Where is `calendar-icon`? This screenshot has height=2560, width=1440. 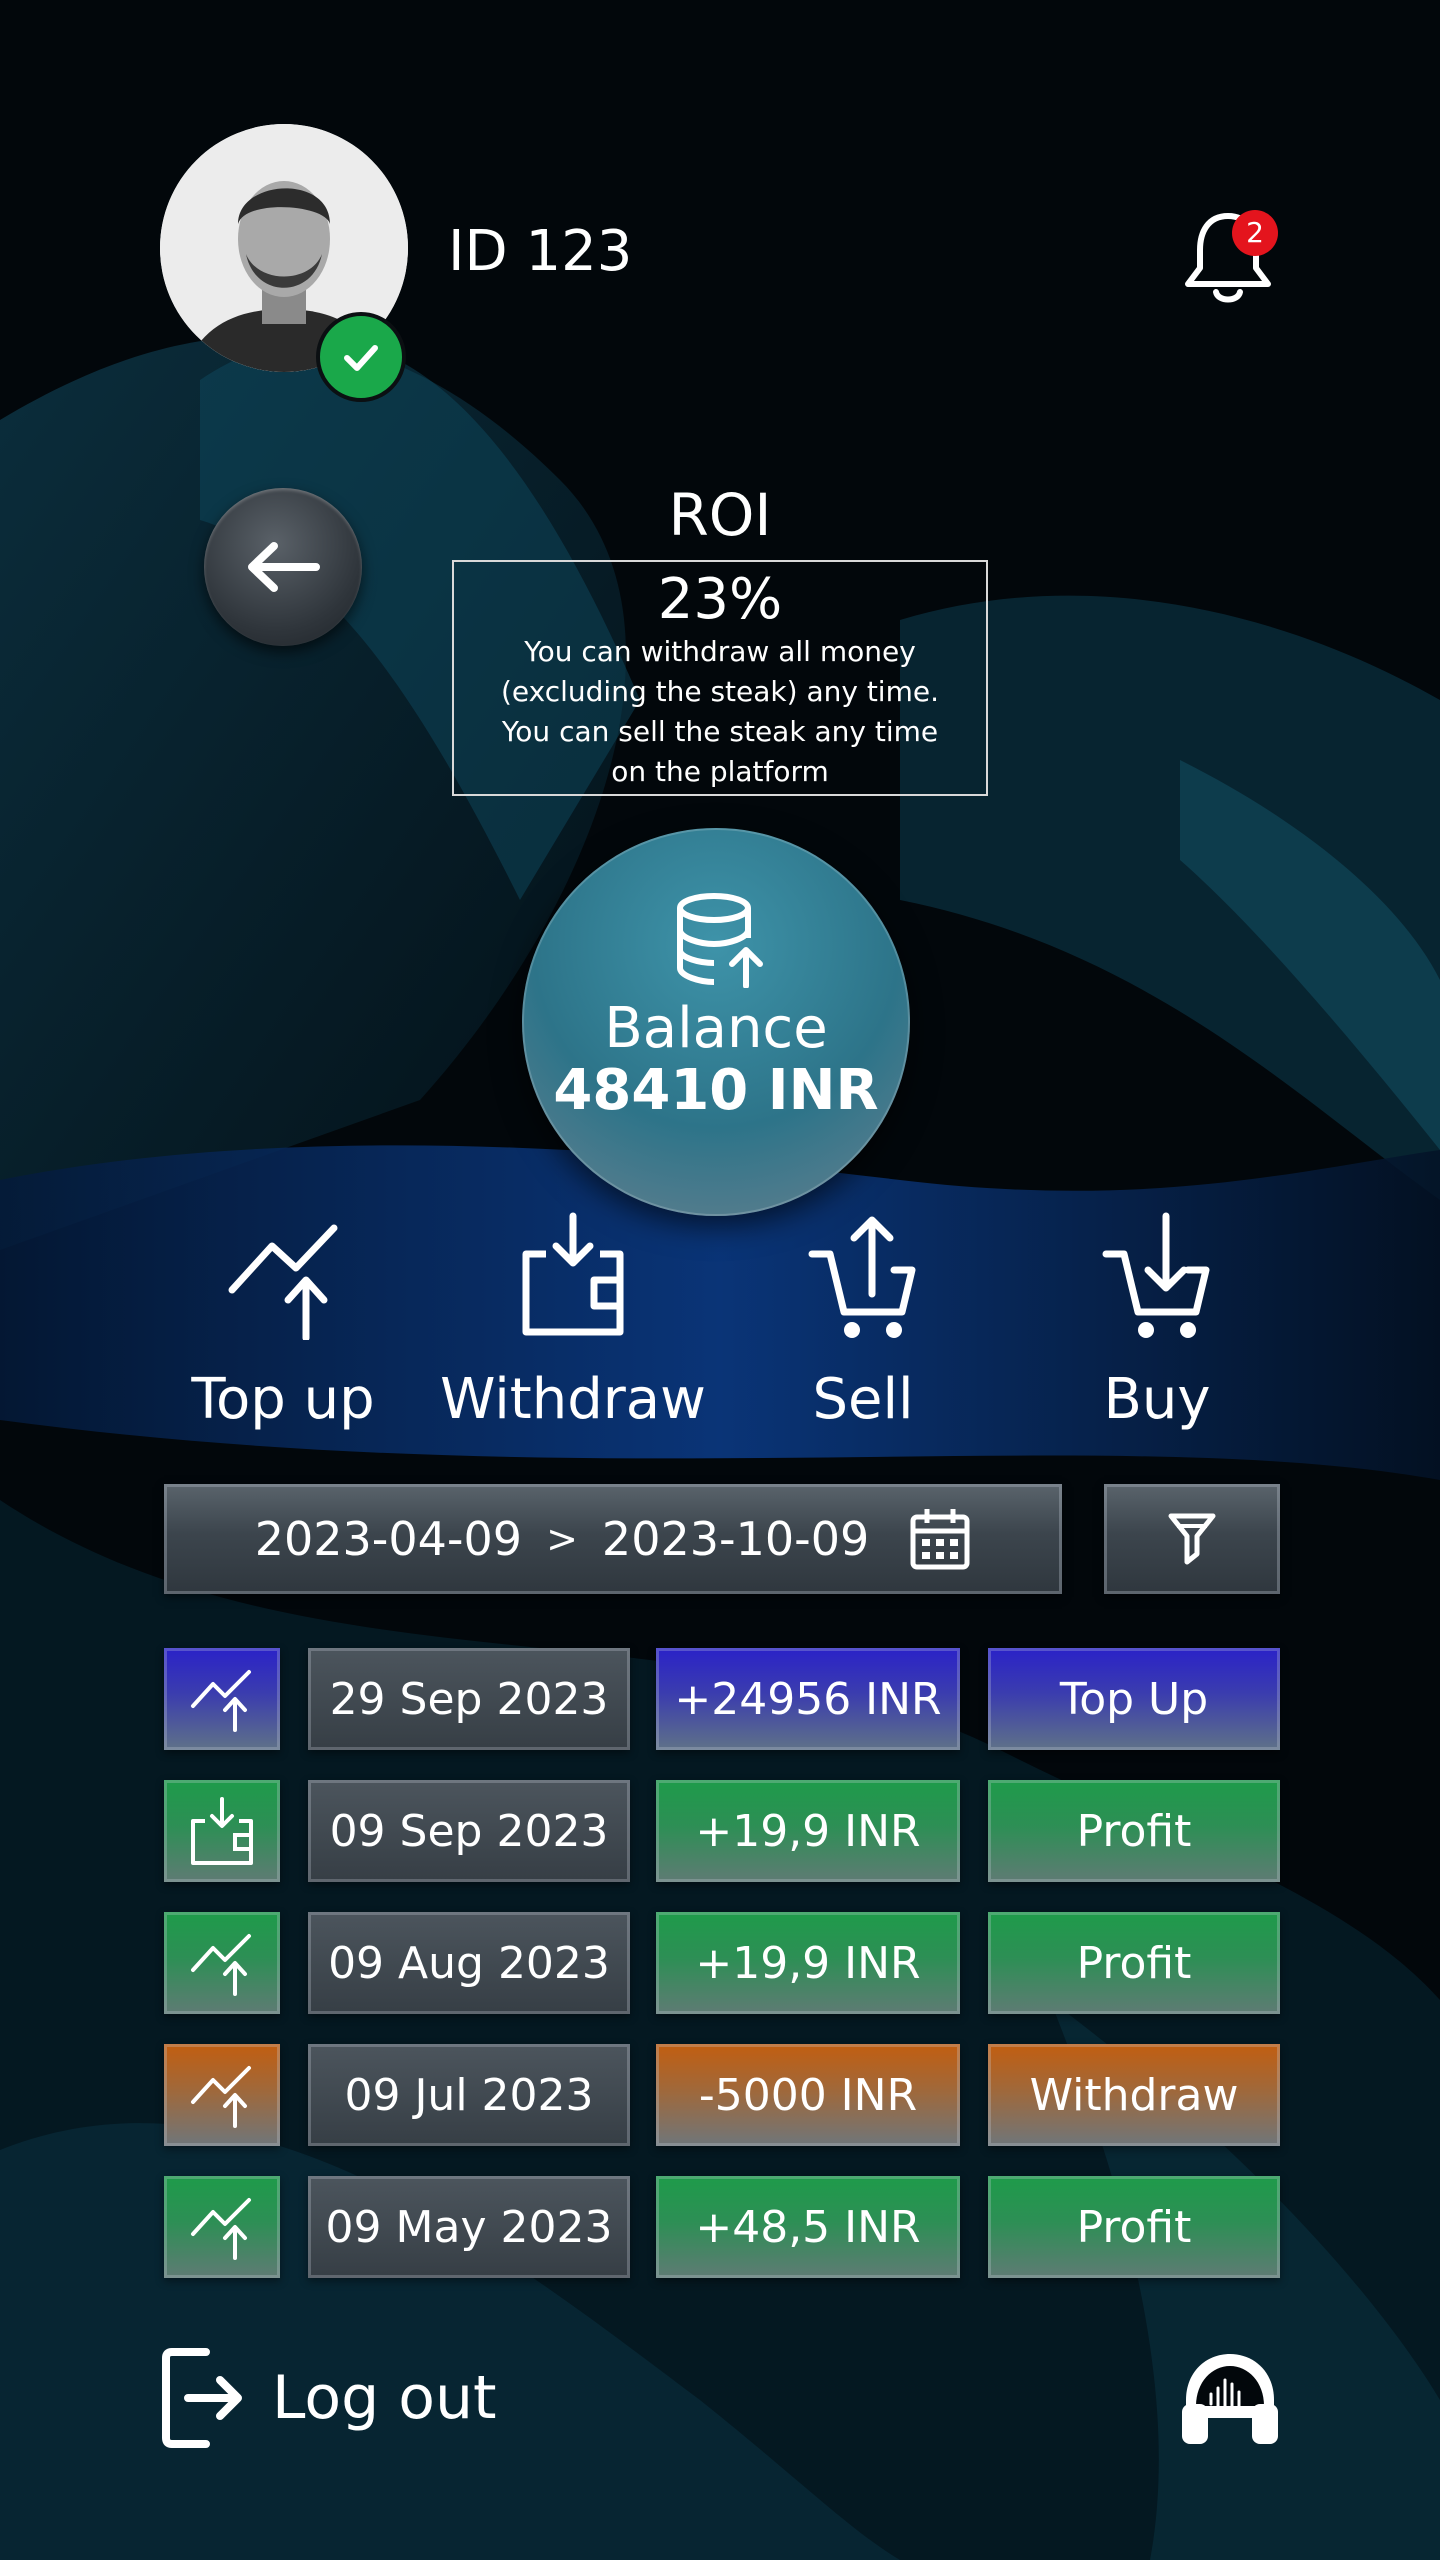 calendar-icon is located at coordinates (940, 1539).